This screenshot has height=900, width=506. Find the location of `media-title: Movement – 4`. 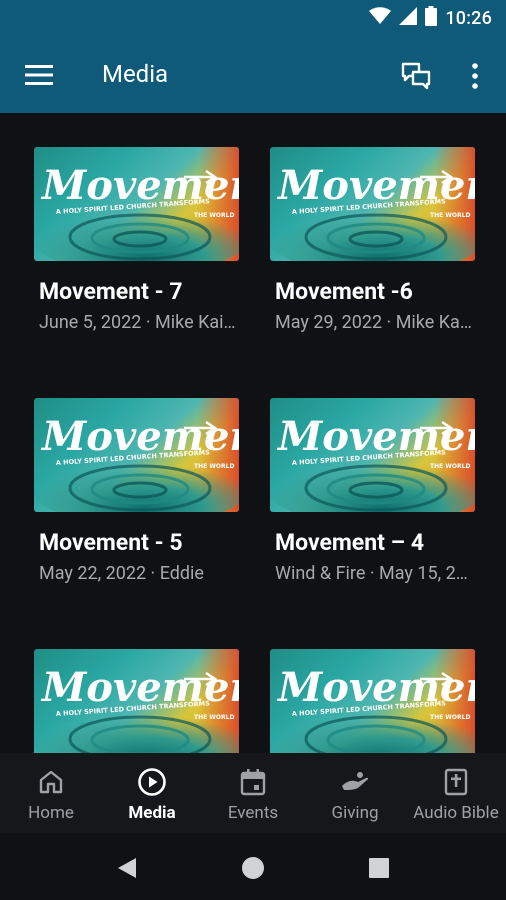

media-title: Movement – 4 is located at coordinates (350, 542).